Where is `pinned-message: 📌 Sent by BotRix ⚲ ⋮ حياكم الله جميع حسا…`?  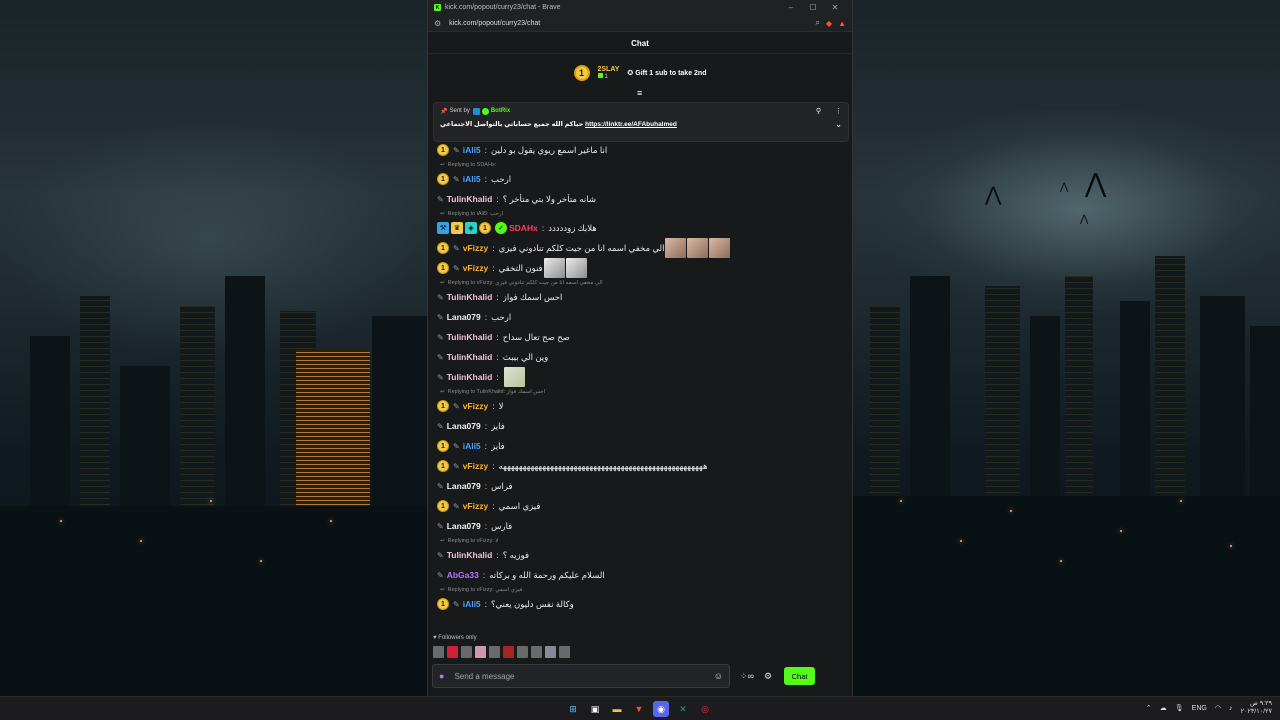
pinned-message: 📌 Sent by BotRix ⚲ ⋮ حياكم الله جميع حسا… is located at coordinates (641, 122).